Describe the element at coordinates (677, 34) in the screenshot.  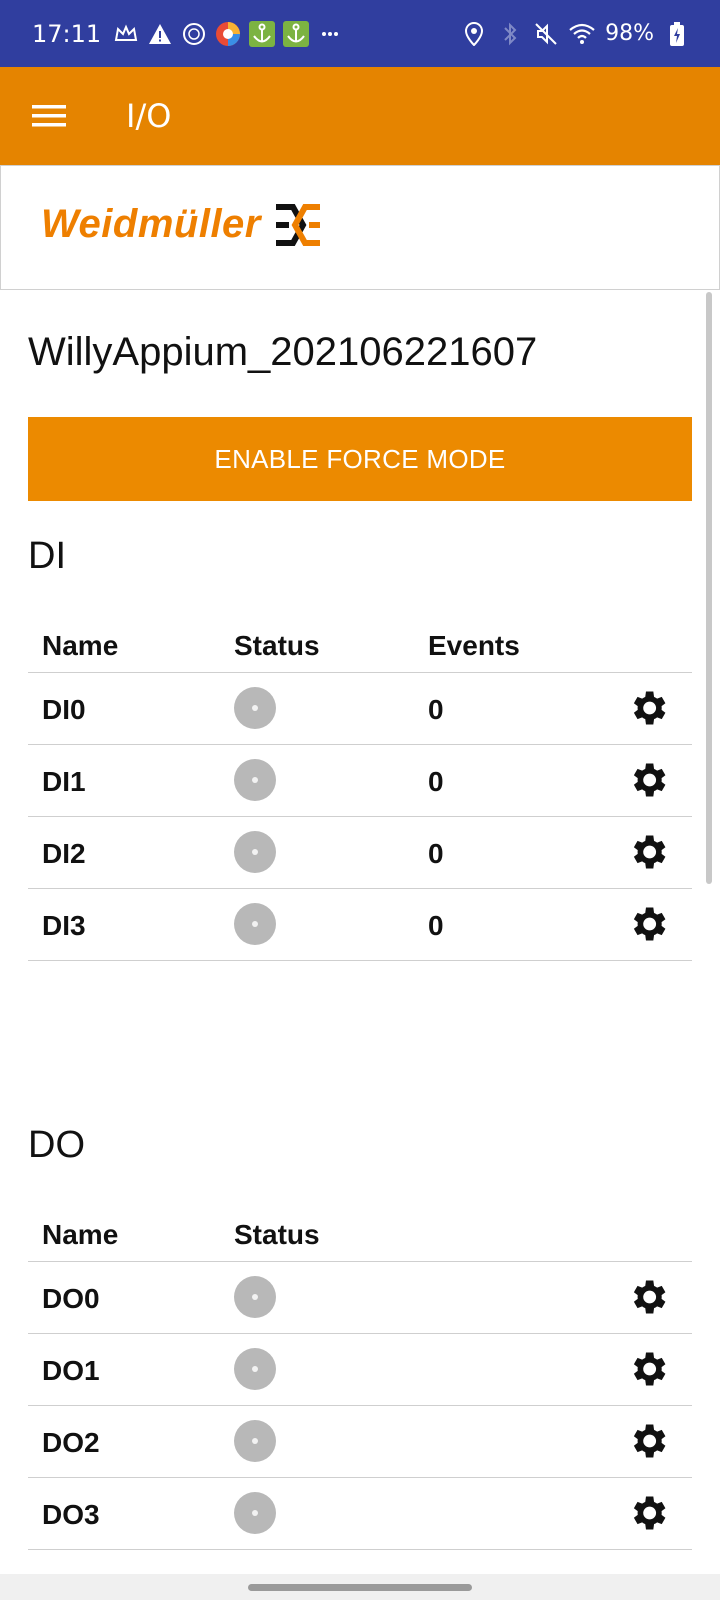
I see `battery-icon` at that location.